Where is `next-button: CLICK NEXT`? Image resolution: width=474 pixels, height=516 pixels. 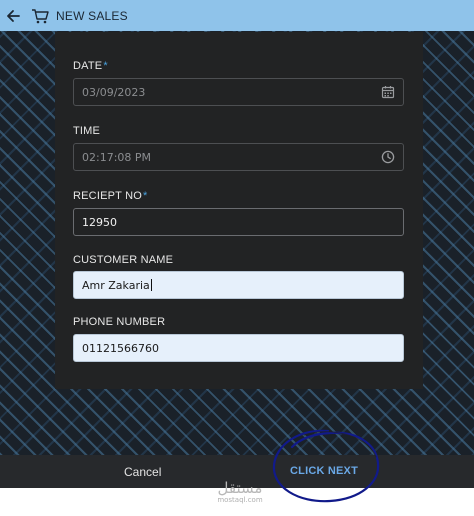 next-button: CLICK NEXT is located at coordinates (324, 471).